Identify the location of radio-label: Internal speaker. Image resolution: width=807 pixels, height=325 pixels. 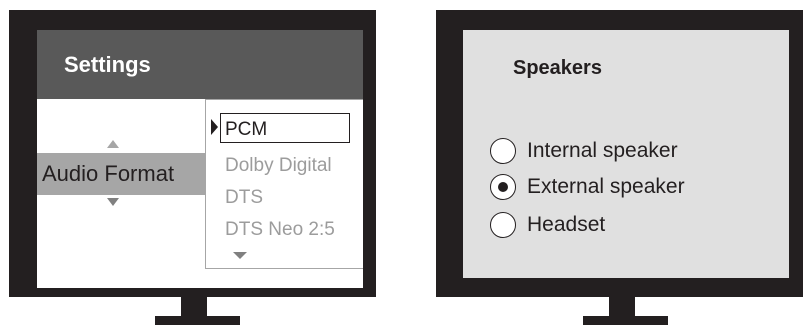
(602, 151).